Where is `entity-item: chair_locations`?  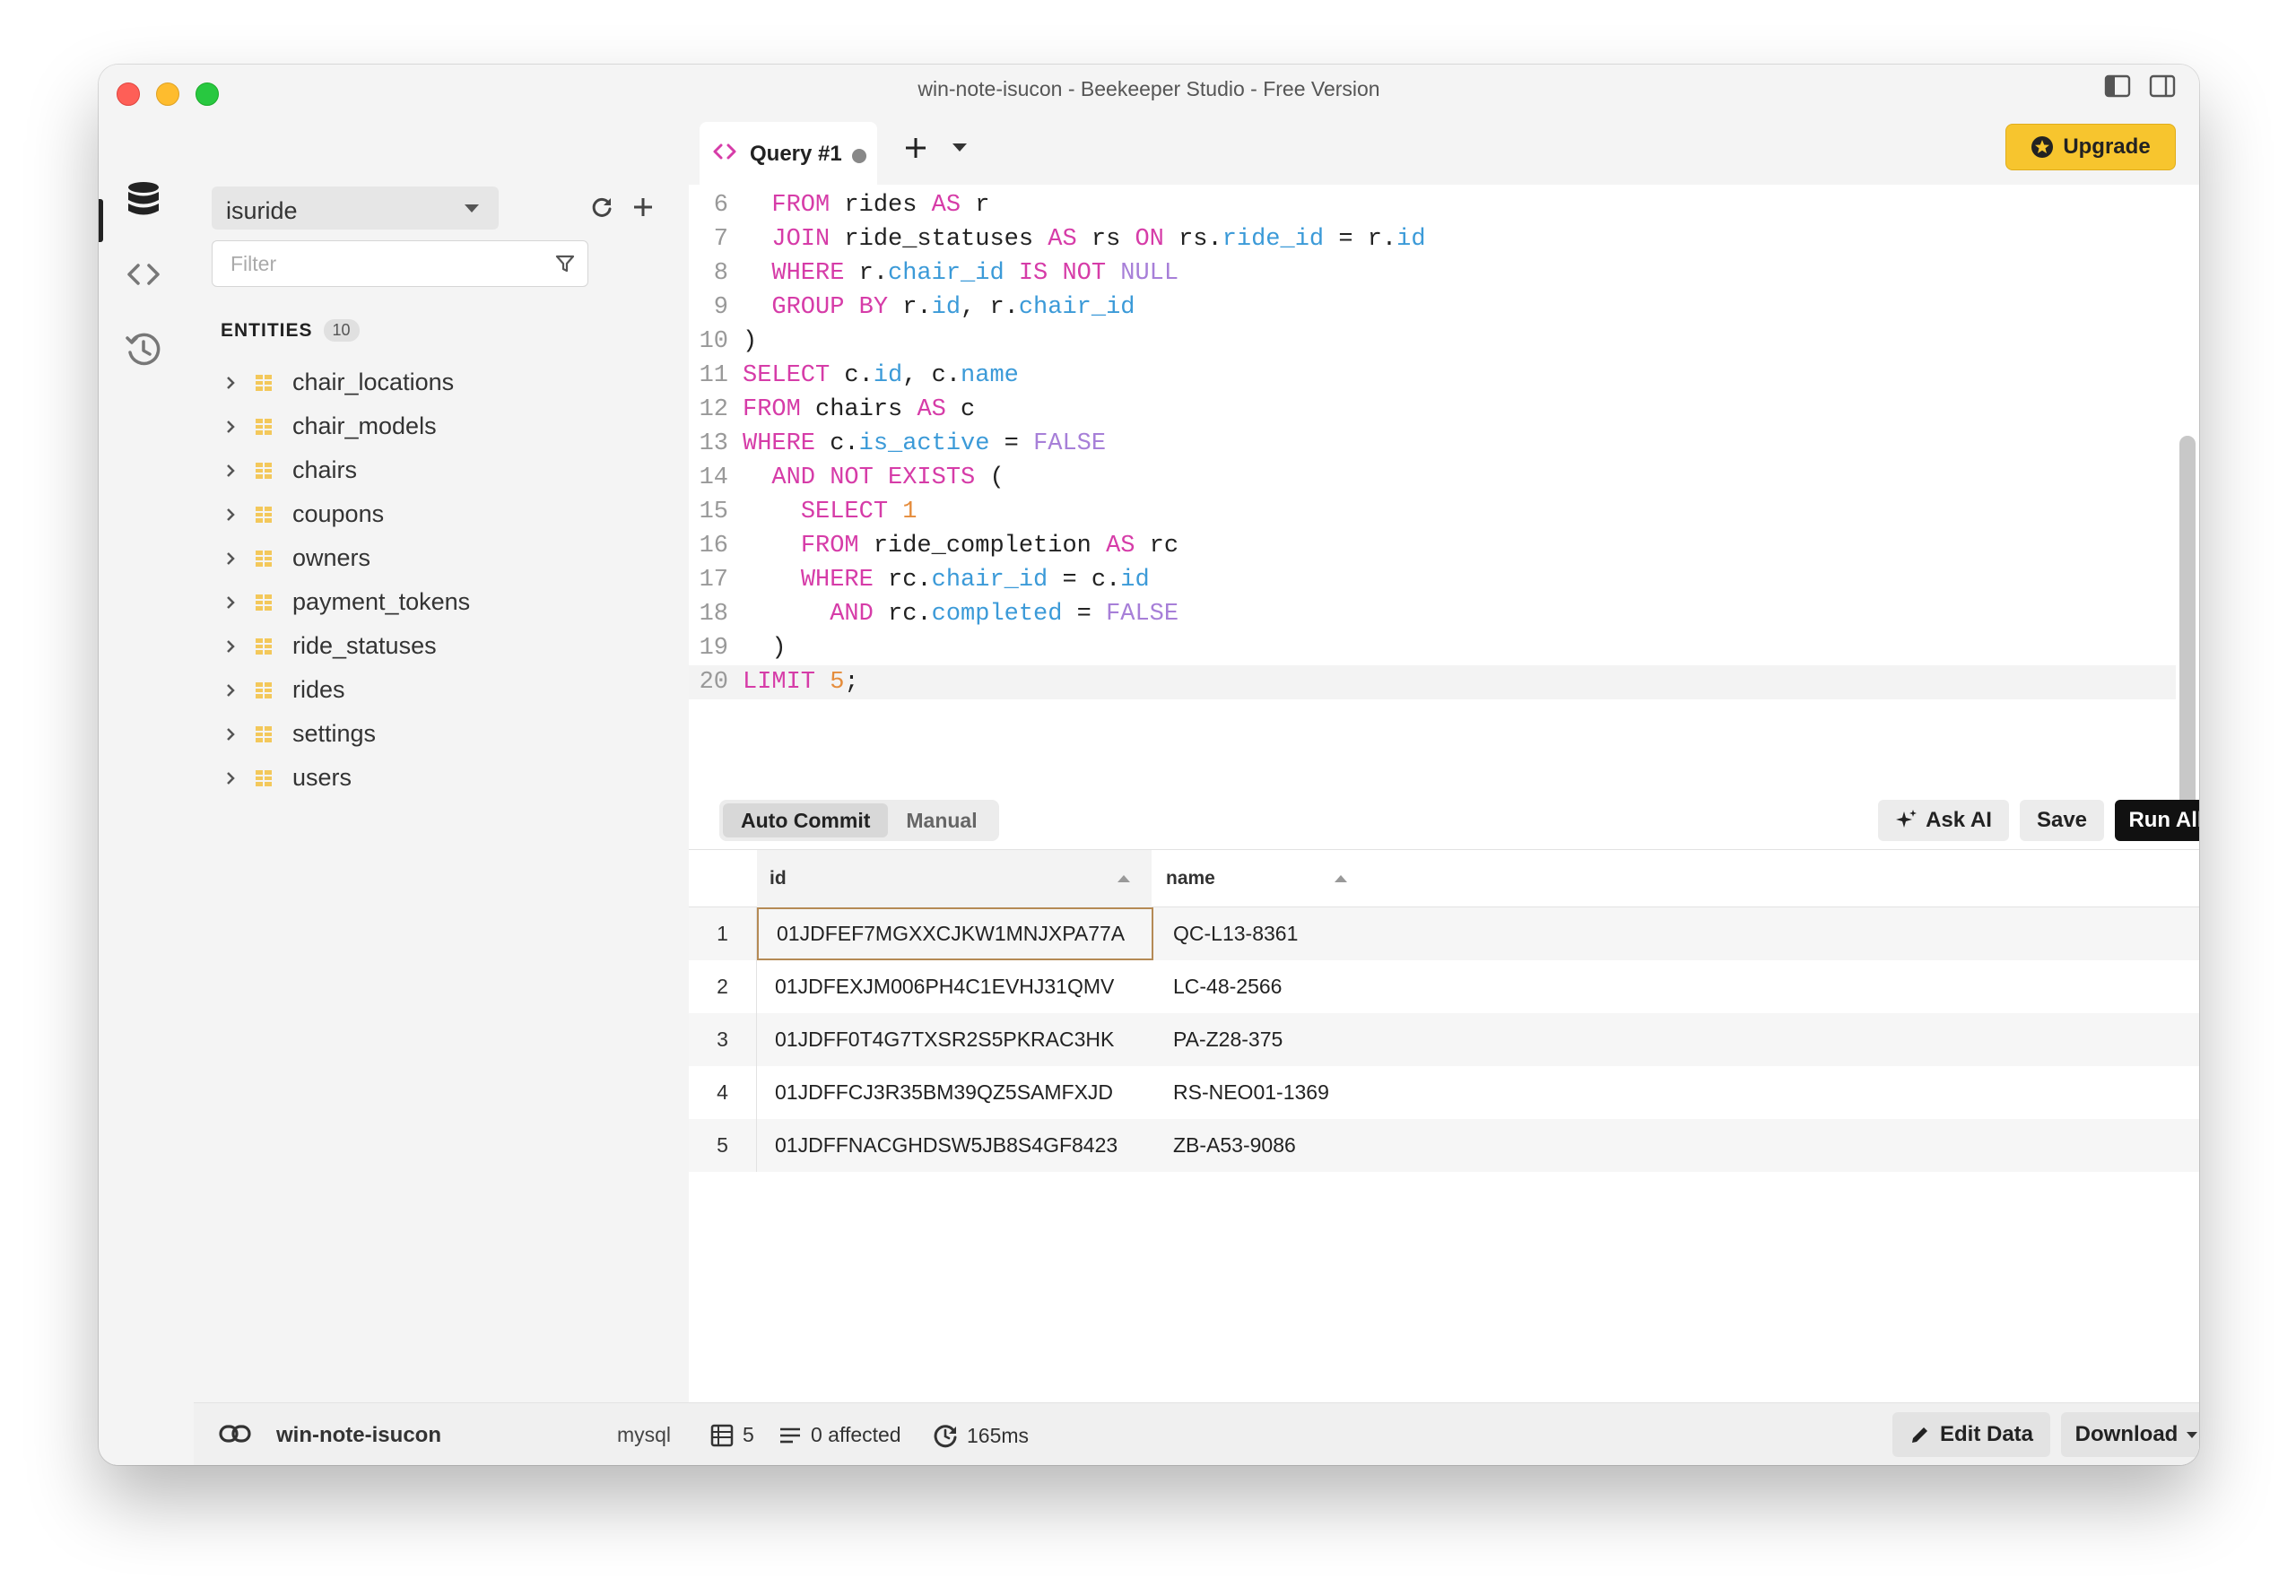 entity-item: chair_locations is located at coordinates (441, 382).